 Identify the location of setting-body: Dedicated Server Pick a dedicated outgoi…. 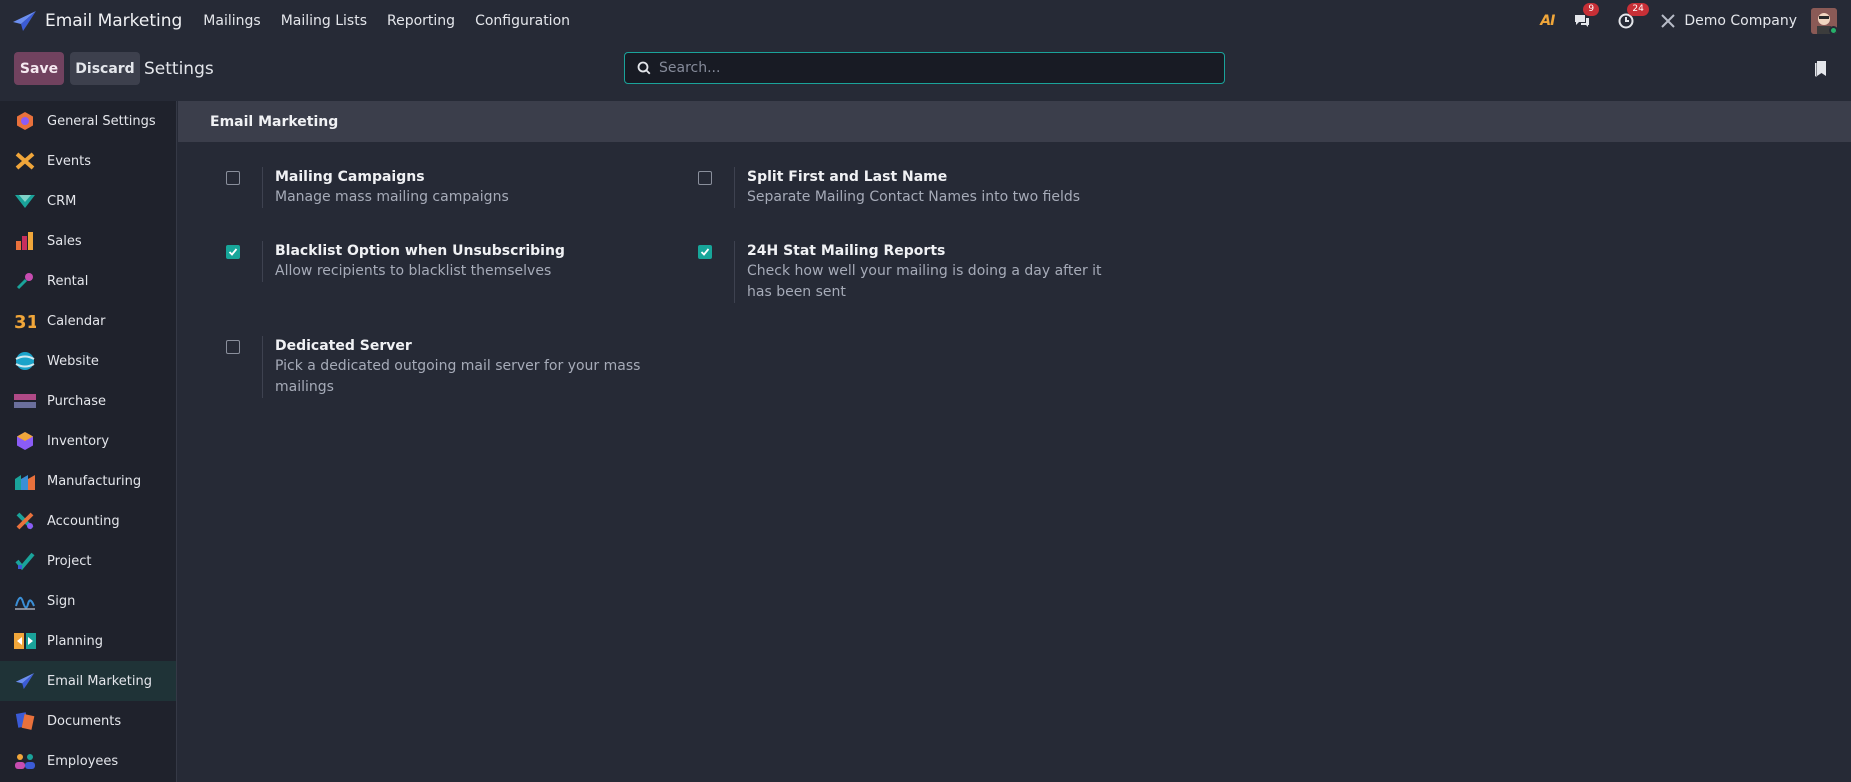
(458, 367).